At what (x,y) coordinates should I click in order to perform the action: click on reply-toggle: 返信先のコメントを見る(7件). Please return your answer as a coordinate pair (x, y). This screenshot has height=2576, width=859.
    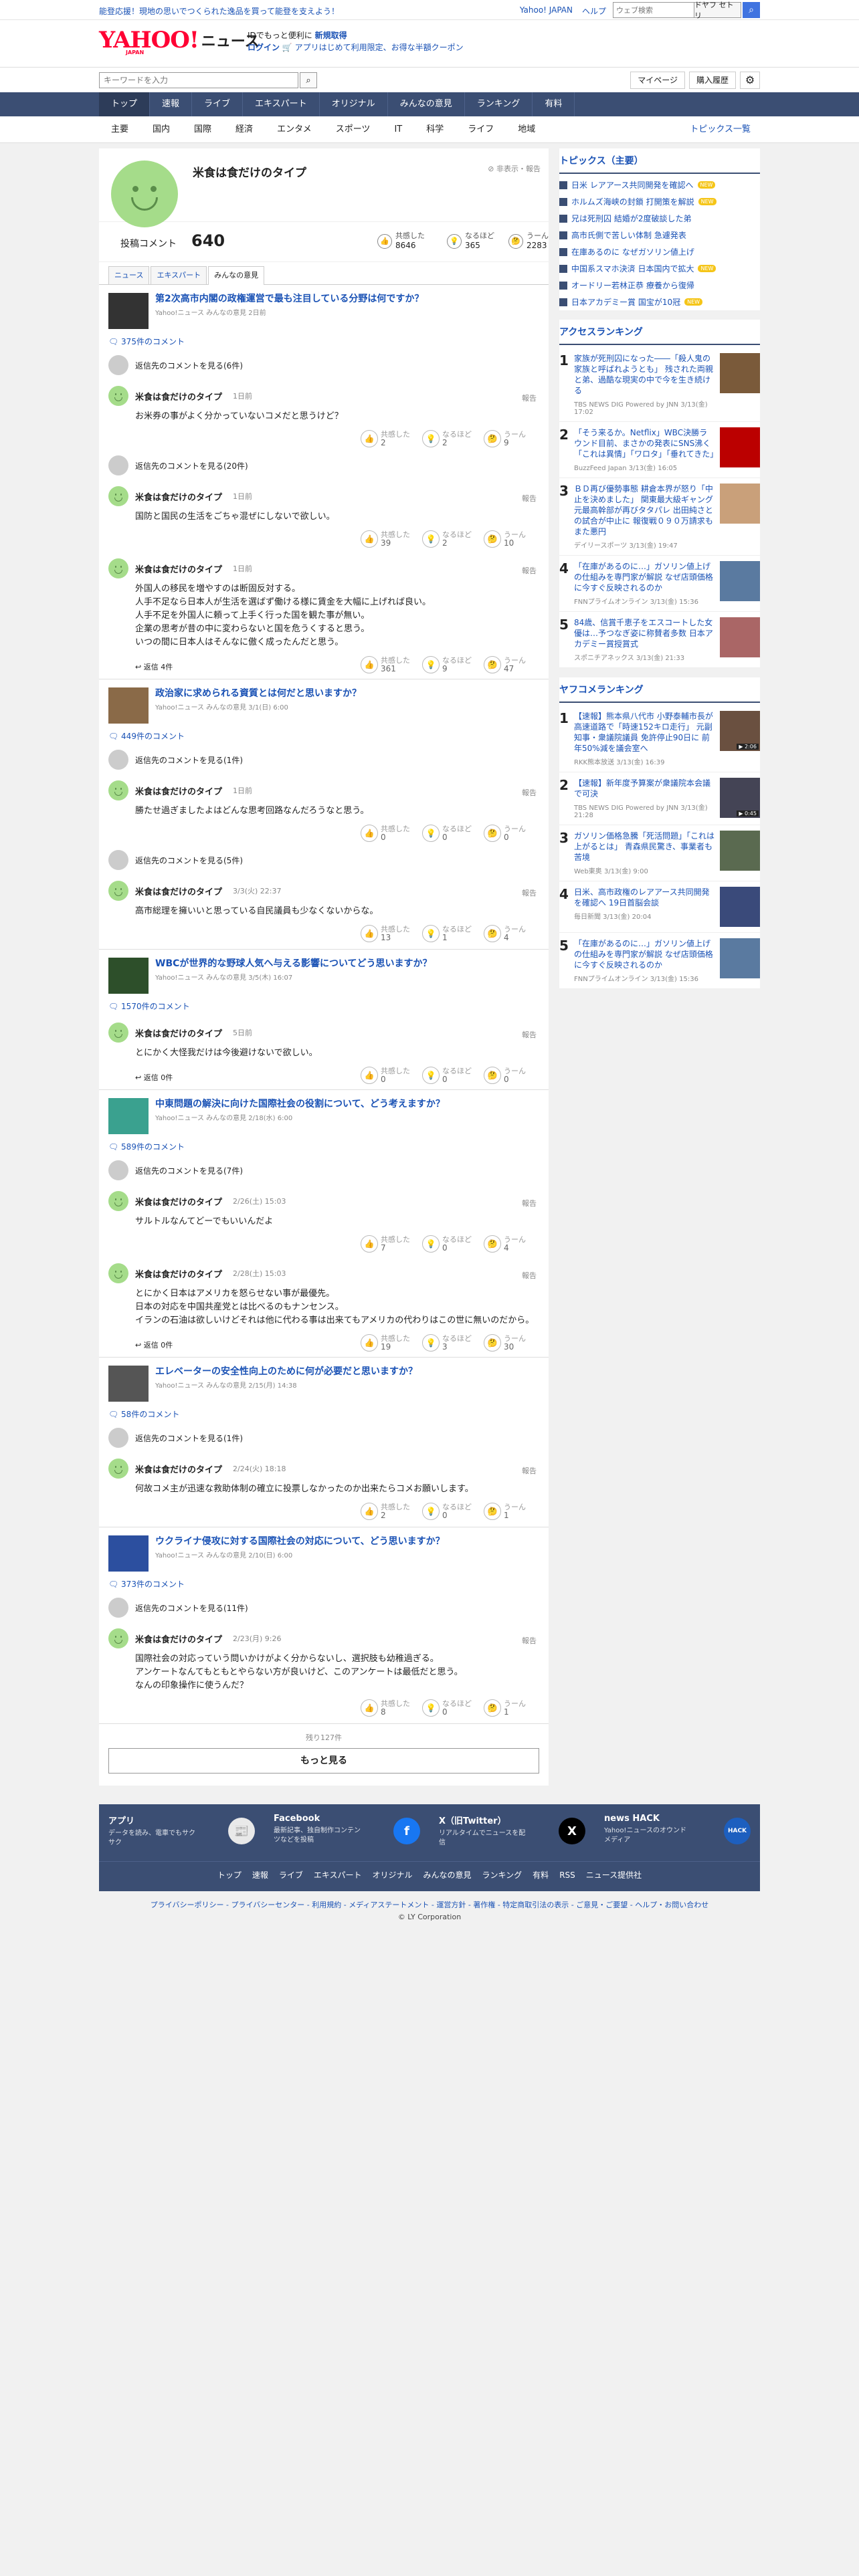
    Looking at the image, I should click on (323, 1170).